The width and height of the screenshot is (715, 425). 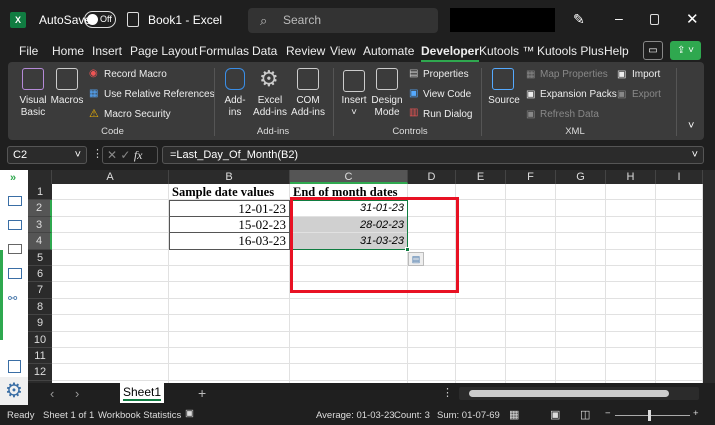 What do you see at coordinates (110, 257) in the screenshot?
I see `cell-a5` at bounding box center [110, 257].